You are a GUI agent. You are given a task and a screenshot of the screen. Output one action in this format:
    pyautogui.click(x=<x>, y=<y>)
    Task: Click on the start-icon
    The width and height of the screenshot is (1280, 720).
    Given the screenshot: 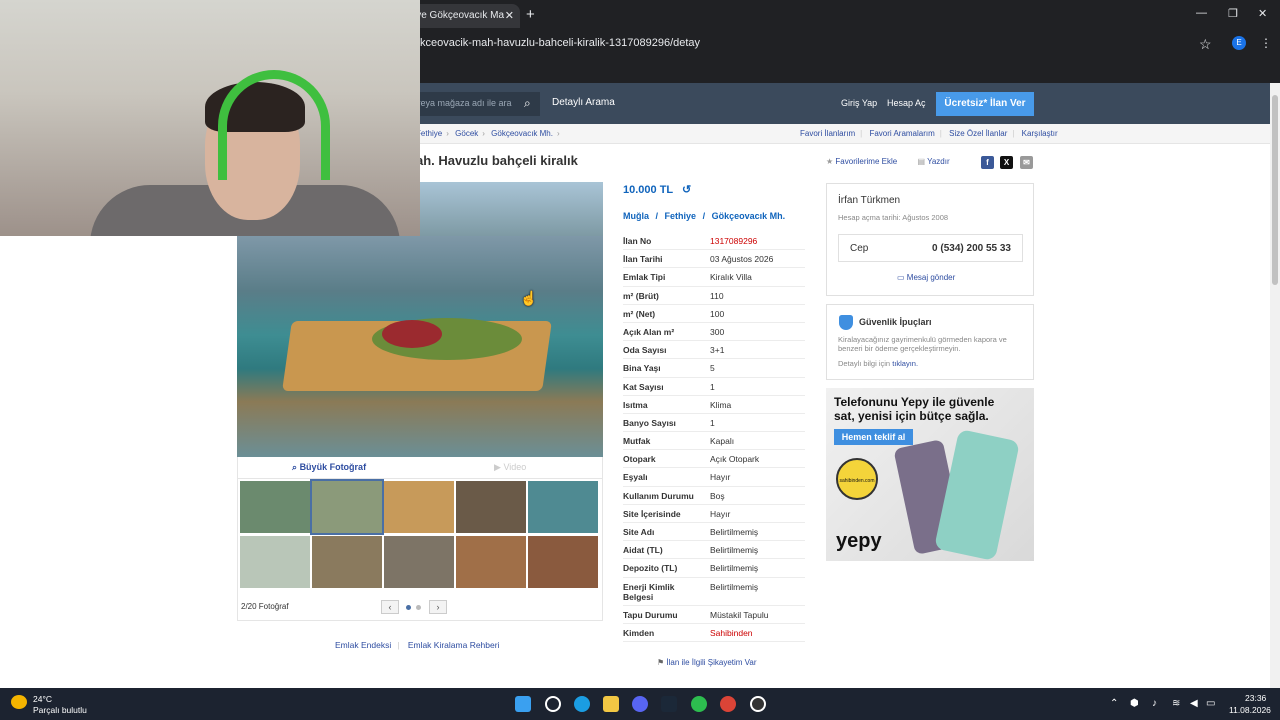 What is the action you would take?
    pyautogui.click(x=523, y=704)
    